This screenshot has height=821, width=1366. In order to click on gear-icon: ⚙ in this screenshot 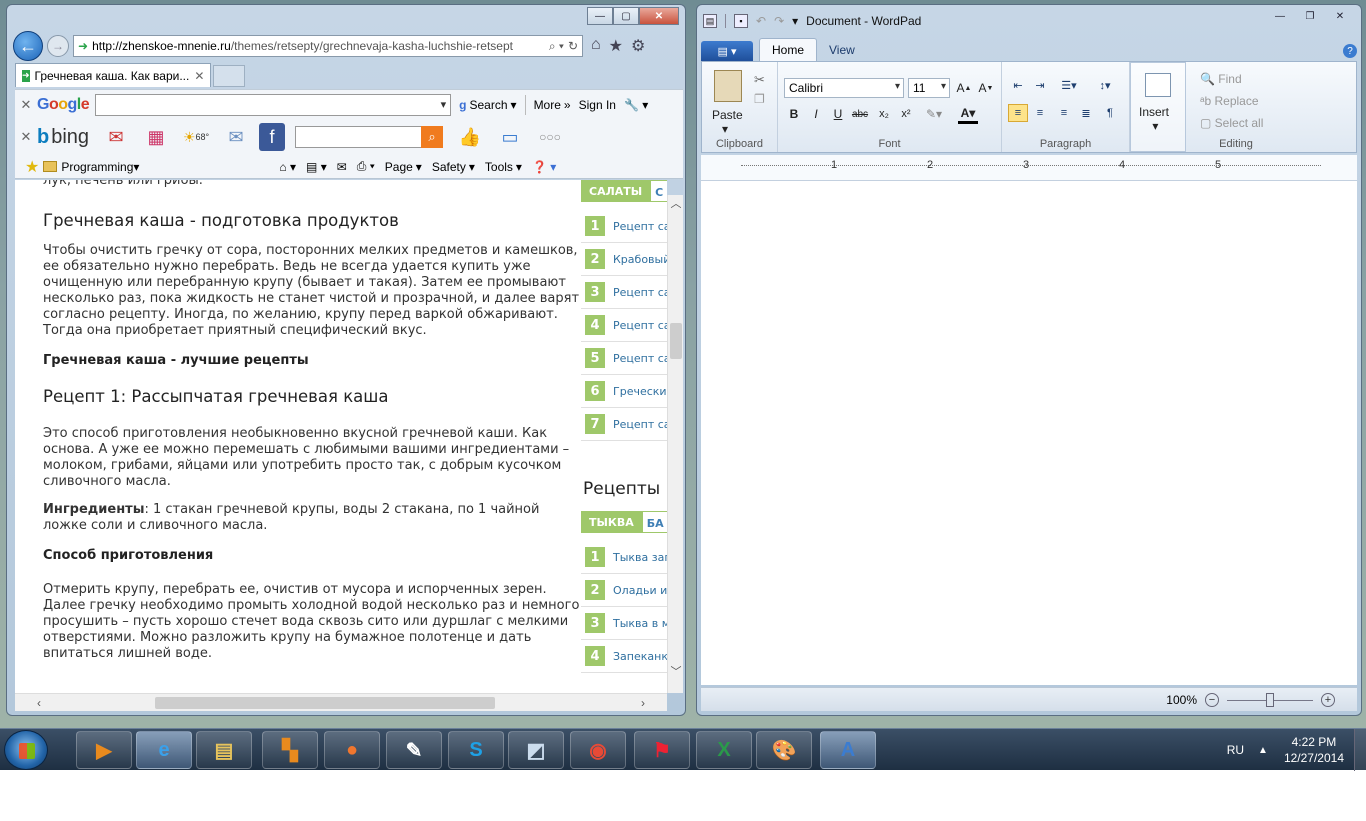, I will do `click(638, 46)`.